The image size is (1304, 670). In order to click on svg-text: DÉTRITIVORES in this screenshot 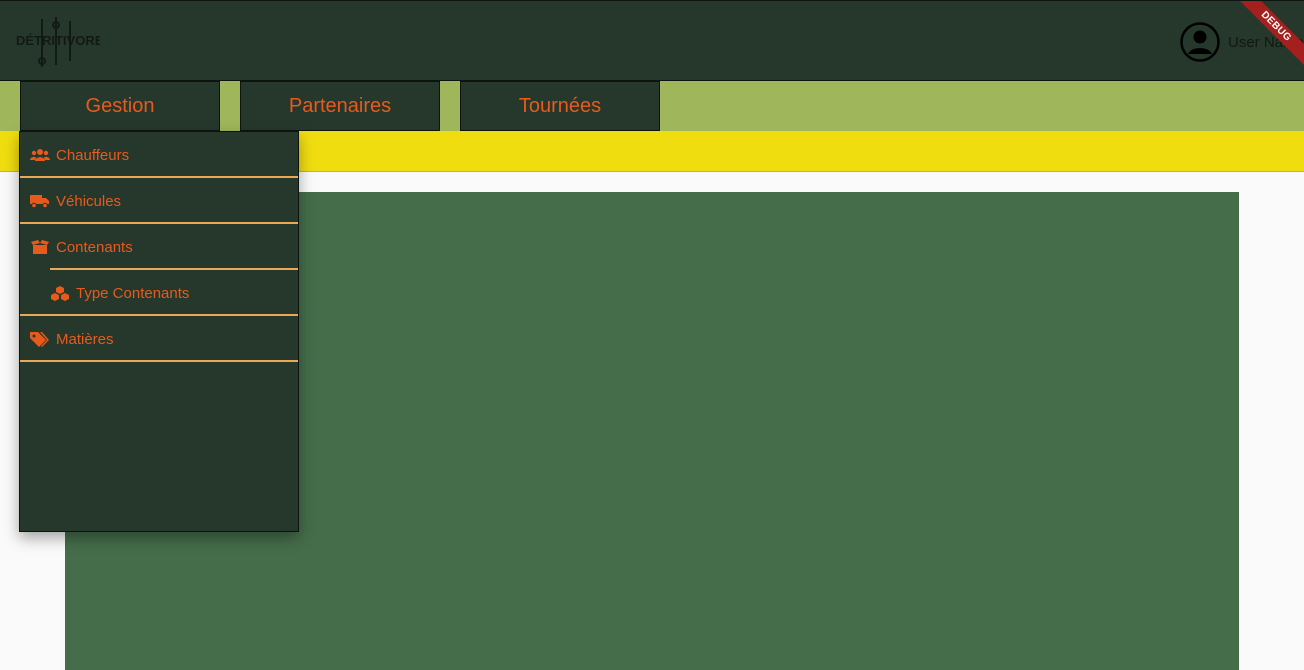, I will do `click(58, 40)`.